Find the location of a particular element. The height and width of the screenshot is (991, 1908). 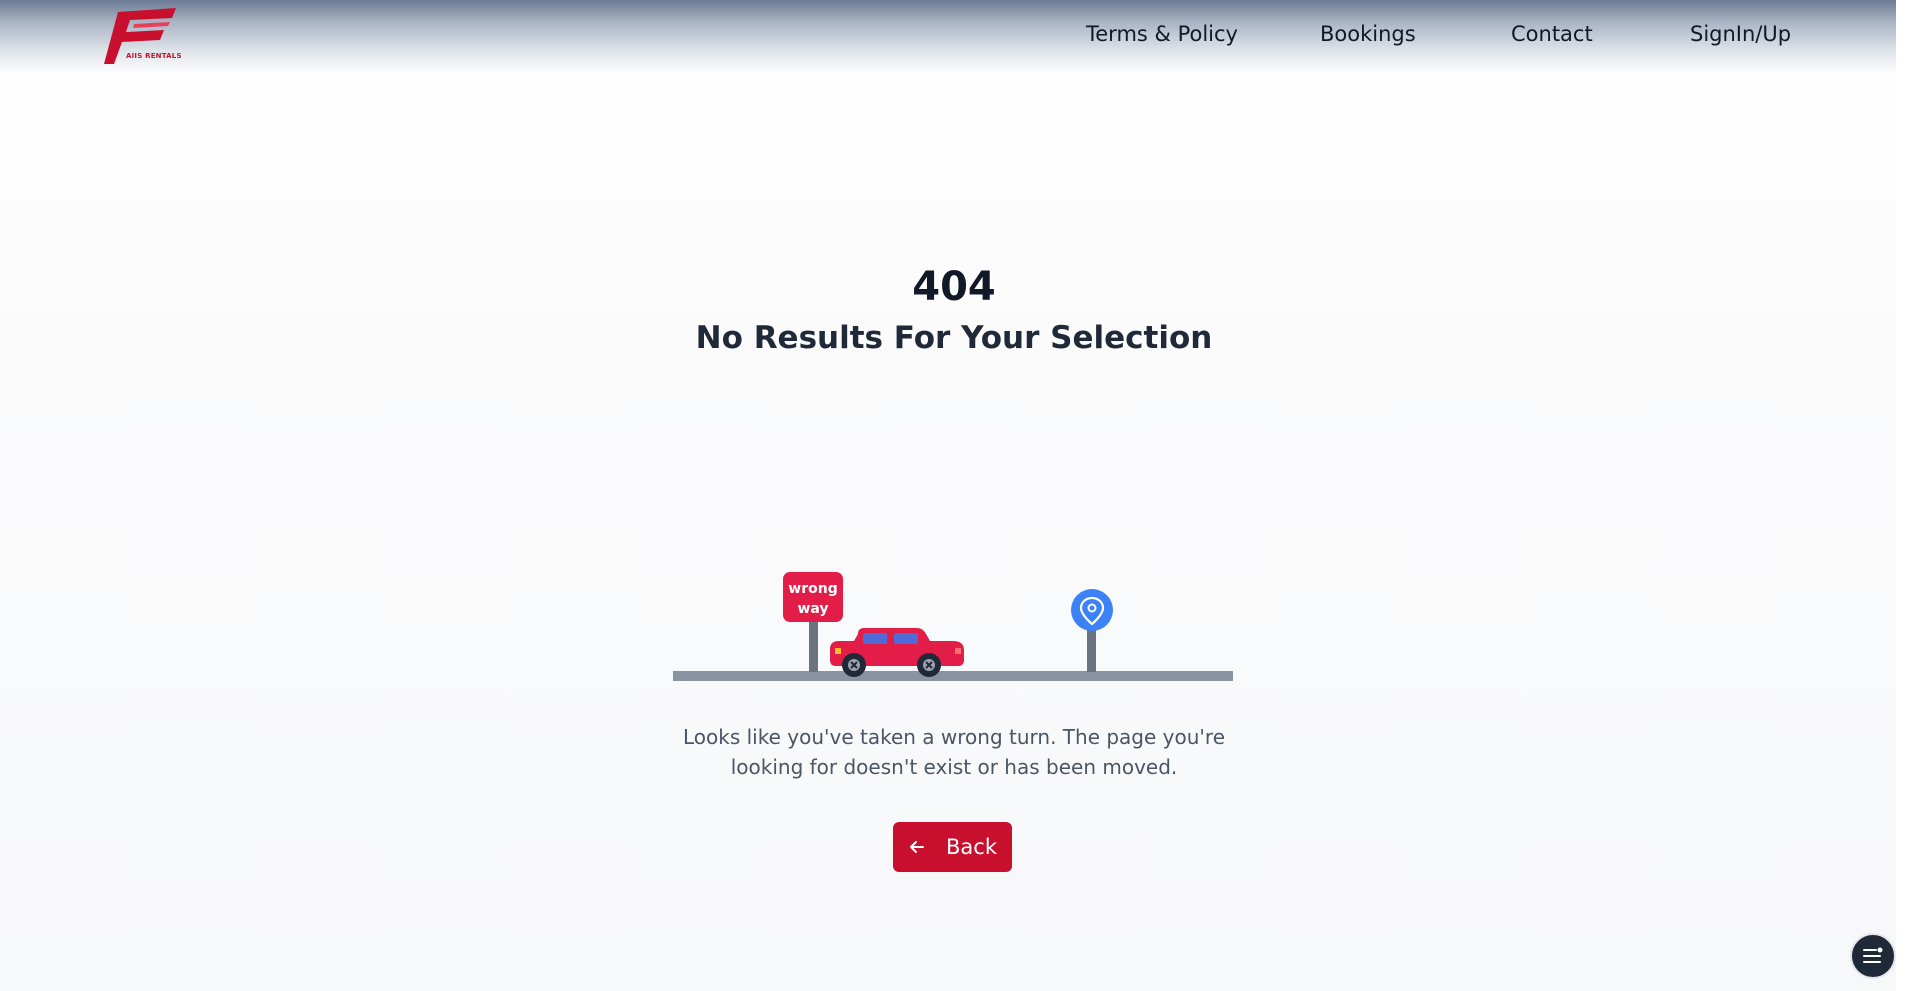

logo-text: AIIS RENTALS is located at coordinates (154, 56).